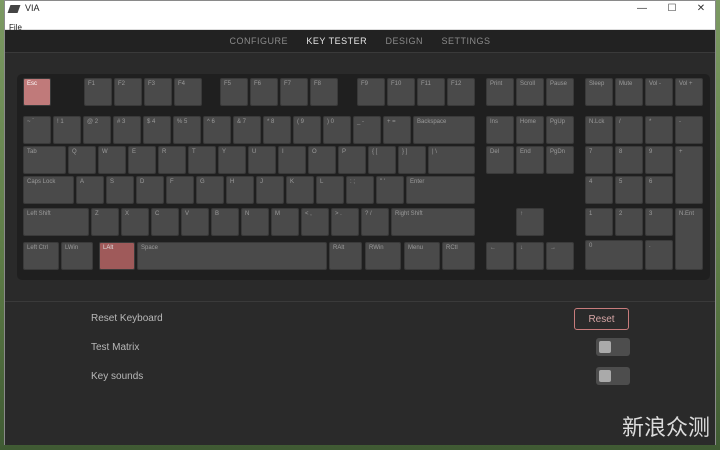 Image resolution: width=720 pixels, height=450 pixels. Describe the element at coordinates (56, 222) in the screenshot. I see `key-left-shift: Left Shift` at that location.